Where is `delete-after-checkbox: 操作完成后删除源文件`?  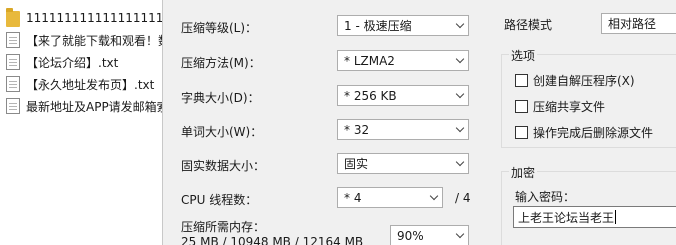 delete-after-checkbox: 操作完成后删除源文件 is located at coordinates (584, 132).